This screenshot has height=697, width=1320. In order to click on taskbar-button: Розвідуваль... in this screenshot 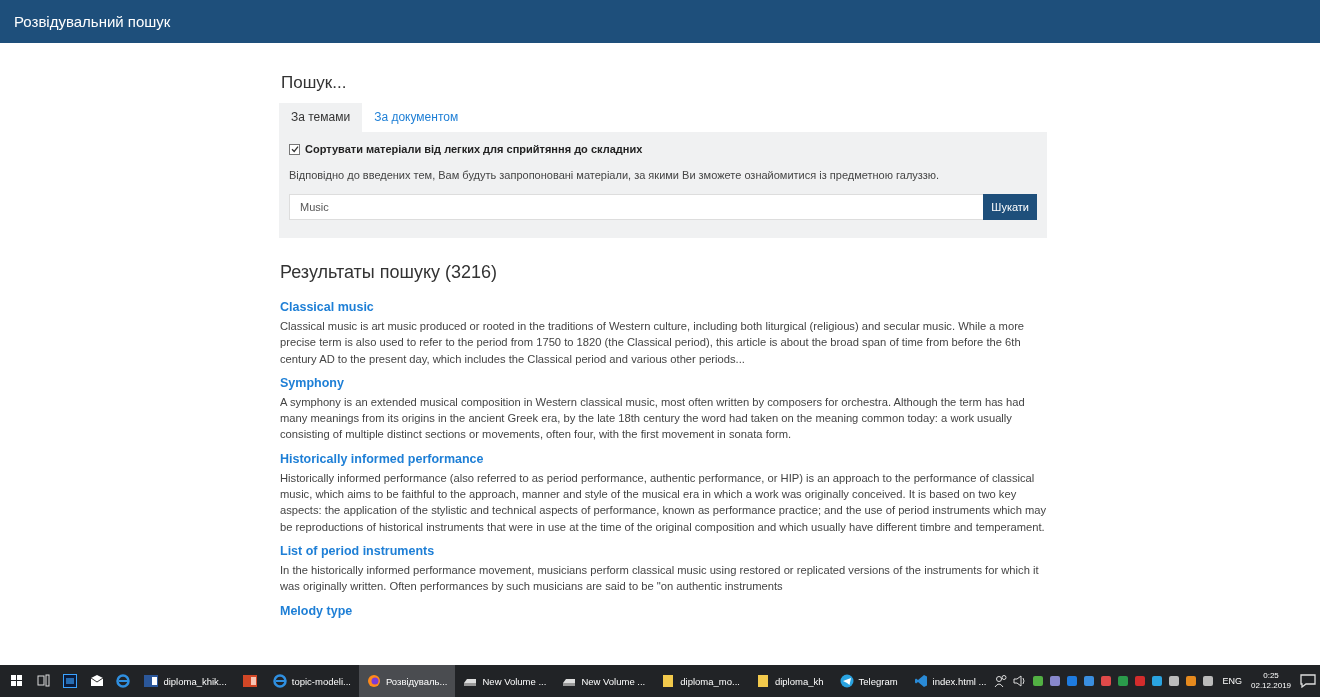, I will do `click(407, 681)`.